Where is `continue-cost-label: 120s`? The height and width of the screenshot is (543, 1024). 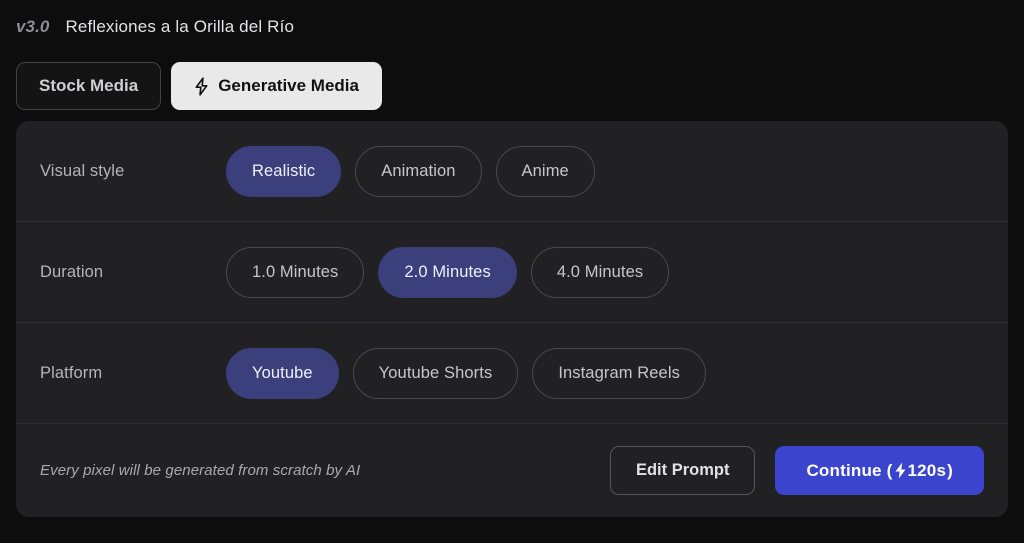 continue-cost-label: 120s is located at coordinates (927, 470).